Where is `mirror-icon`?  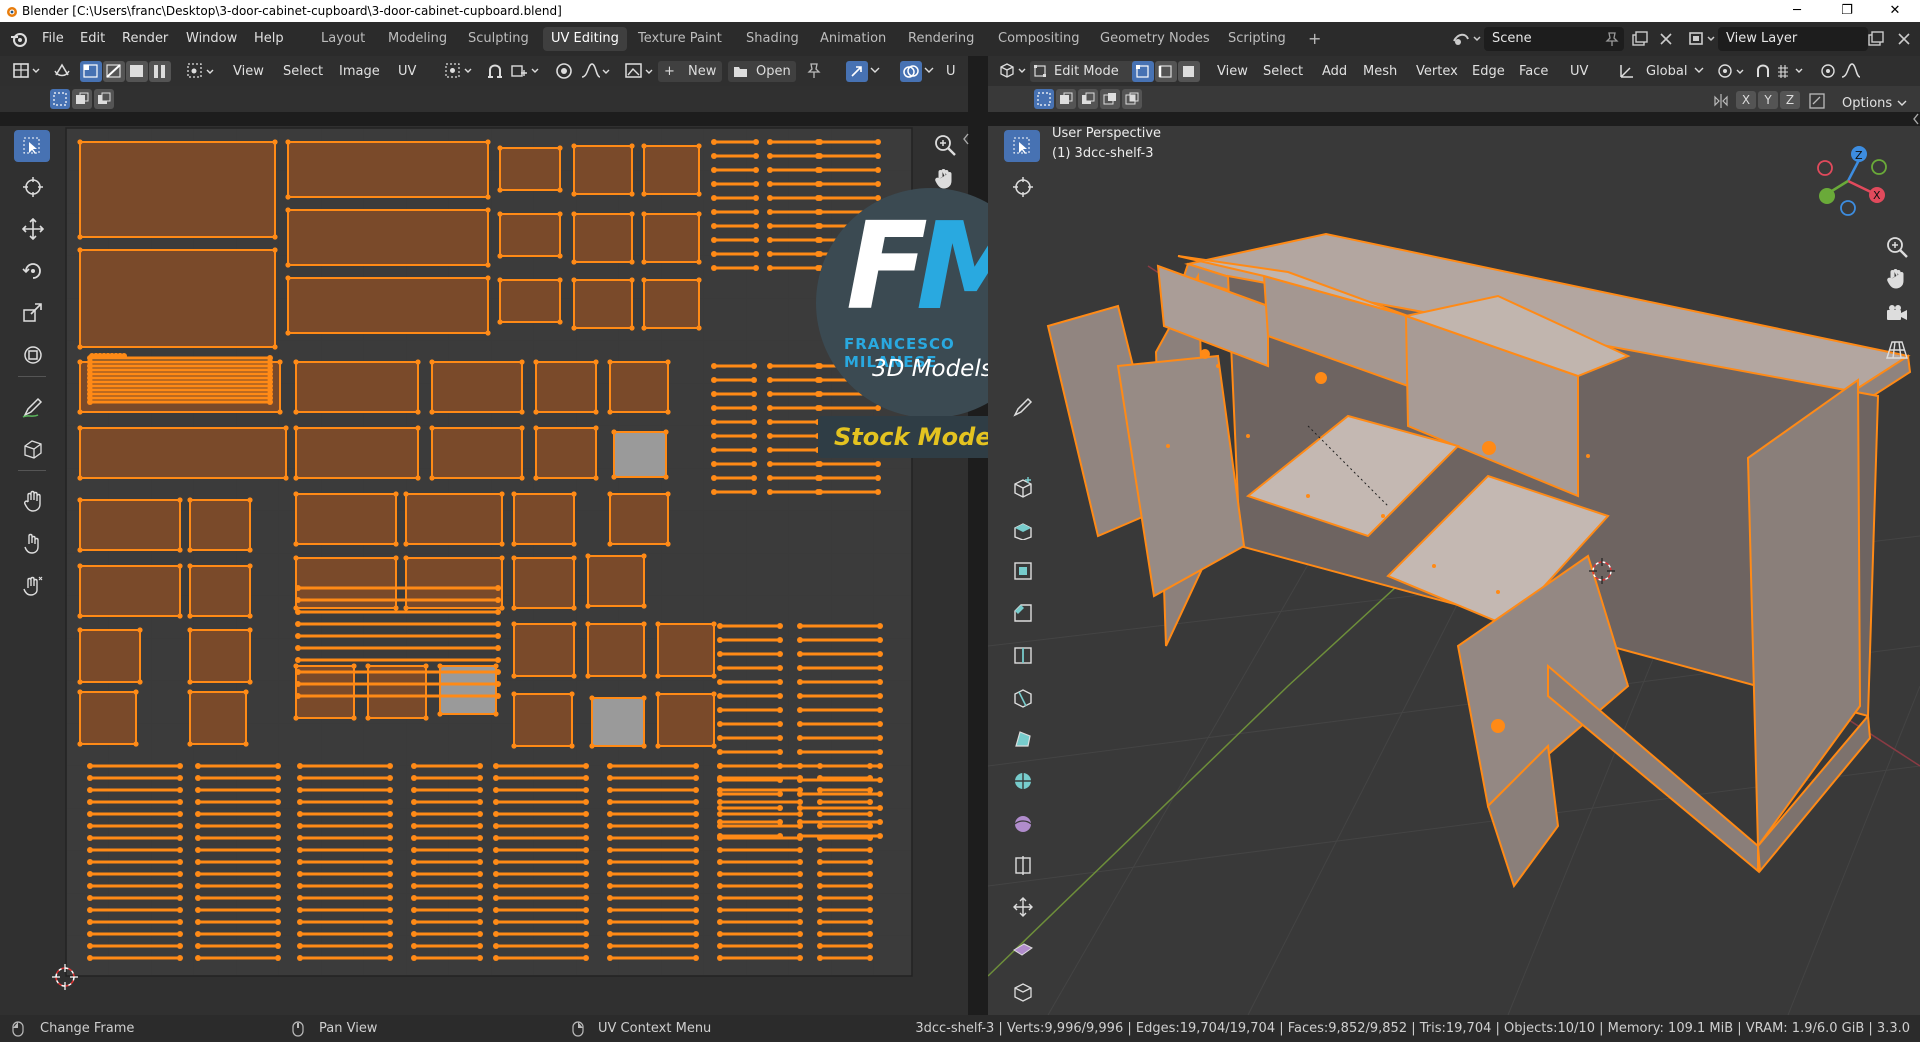 mirror-icon is located at coordinates (1721, 101).